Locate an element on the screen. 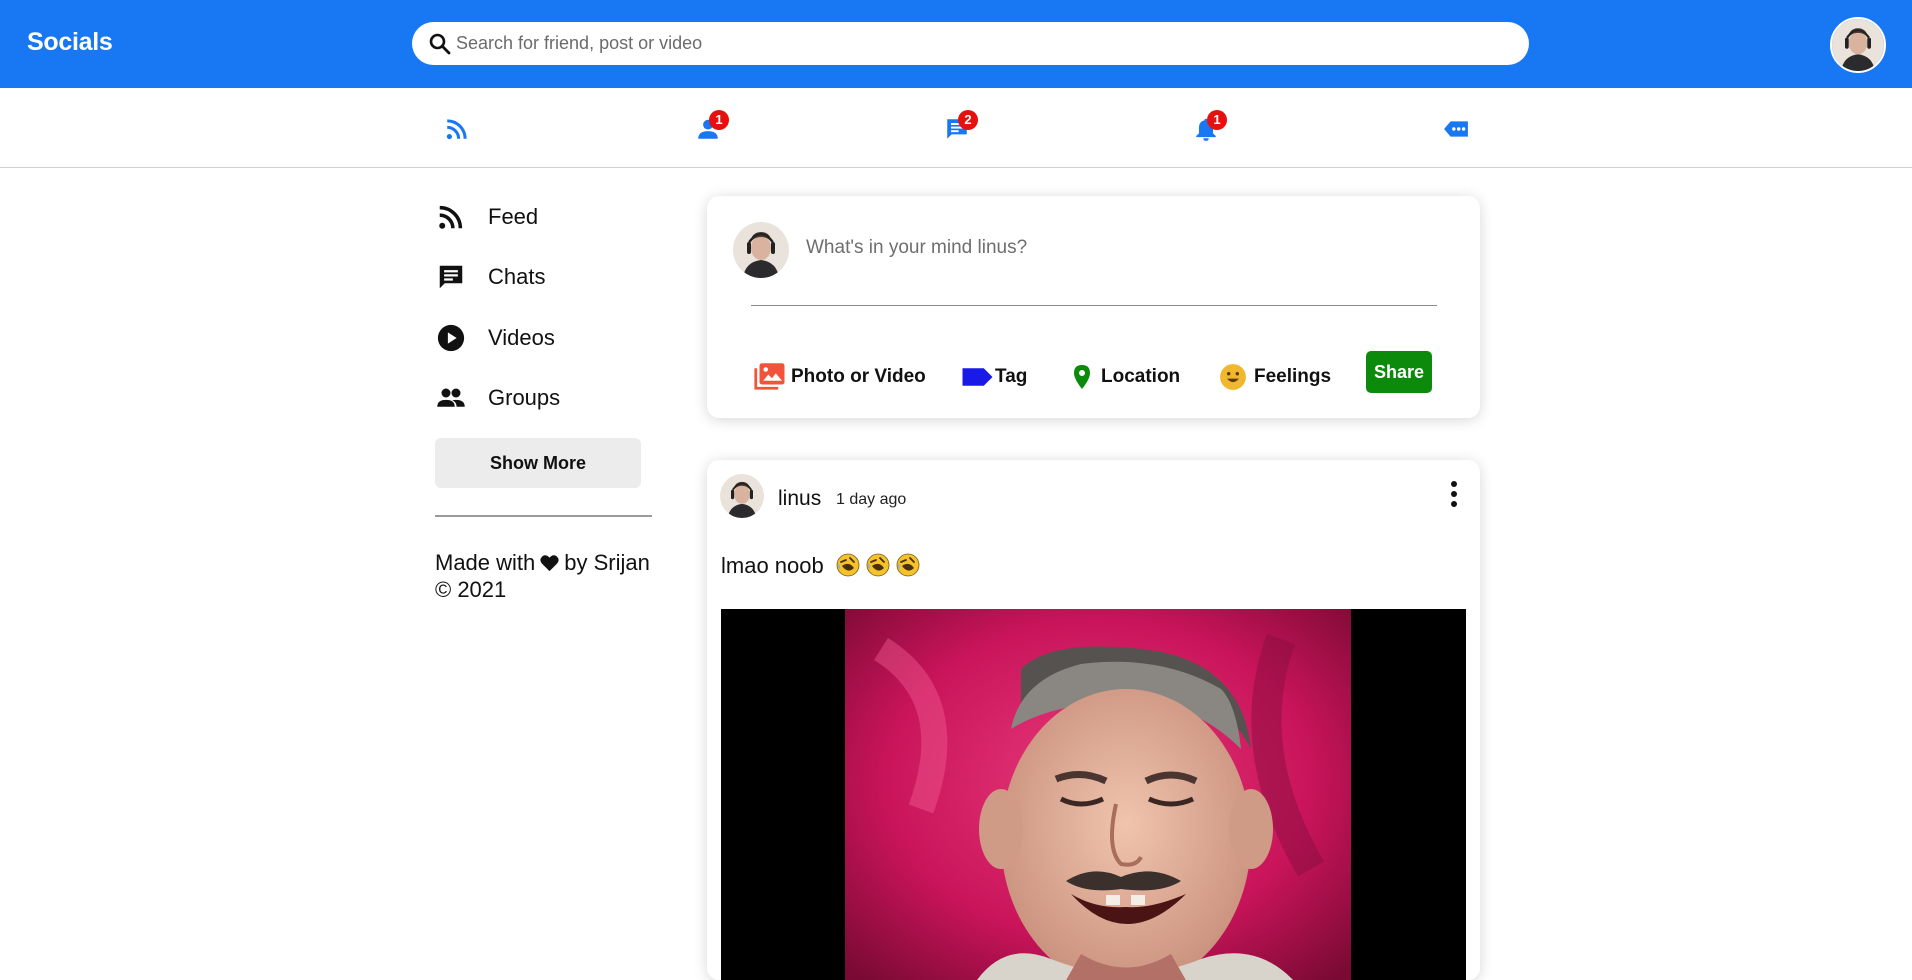 This screenshot has width=1912, height=980. emoji-smile-icon is located at coordinates (1233, 377).